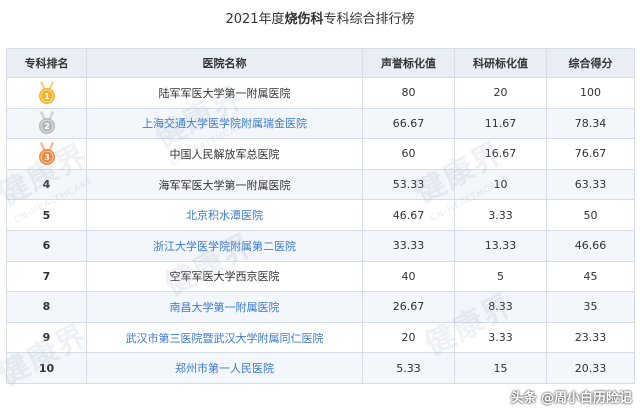 The image size is (640, 412). Describe the element at coordinates (408, 63) in the screenshot. I see `col-header-reputation: 声誉标化值` at that location.